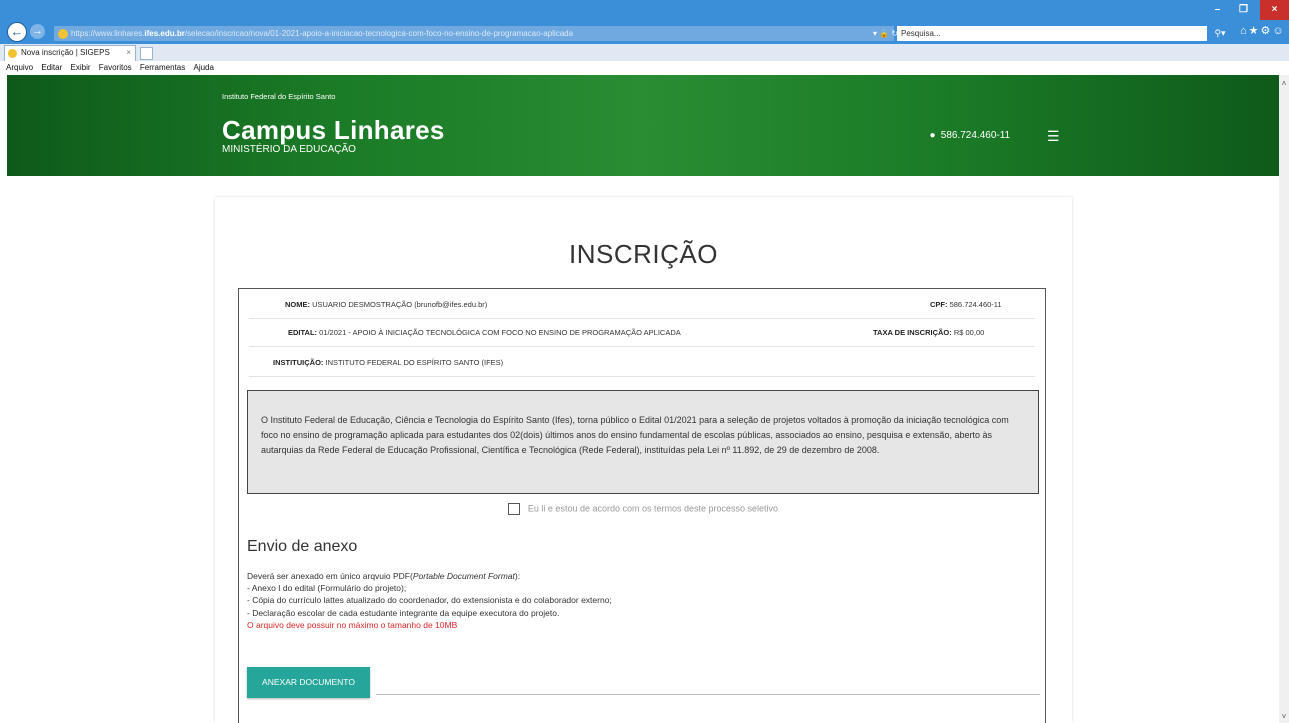 Image resolution: width=1289 pixels, height=723 pixels. Describe the element at coordinates (128, 53) in the screenshot. I see `tab-close-icon: ×` at that location.